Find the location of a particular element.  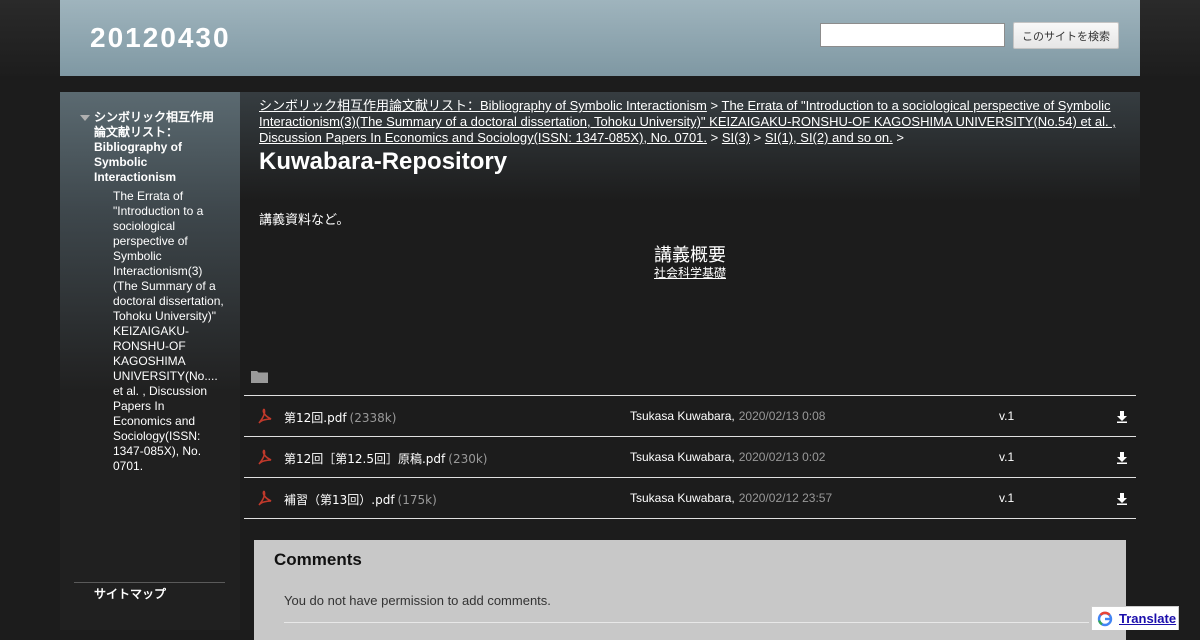

breadcrumb-link-si1-si2: SI(1), SI(2) and so on. is located at coordinates (829, 137).